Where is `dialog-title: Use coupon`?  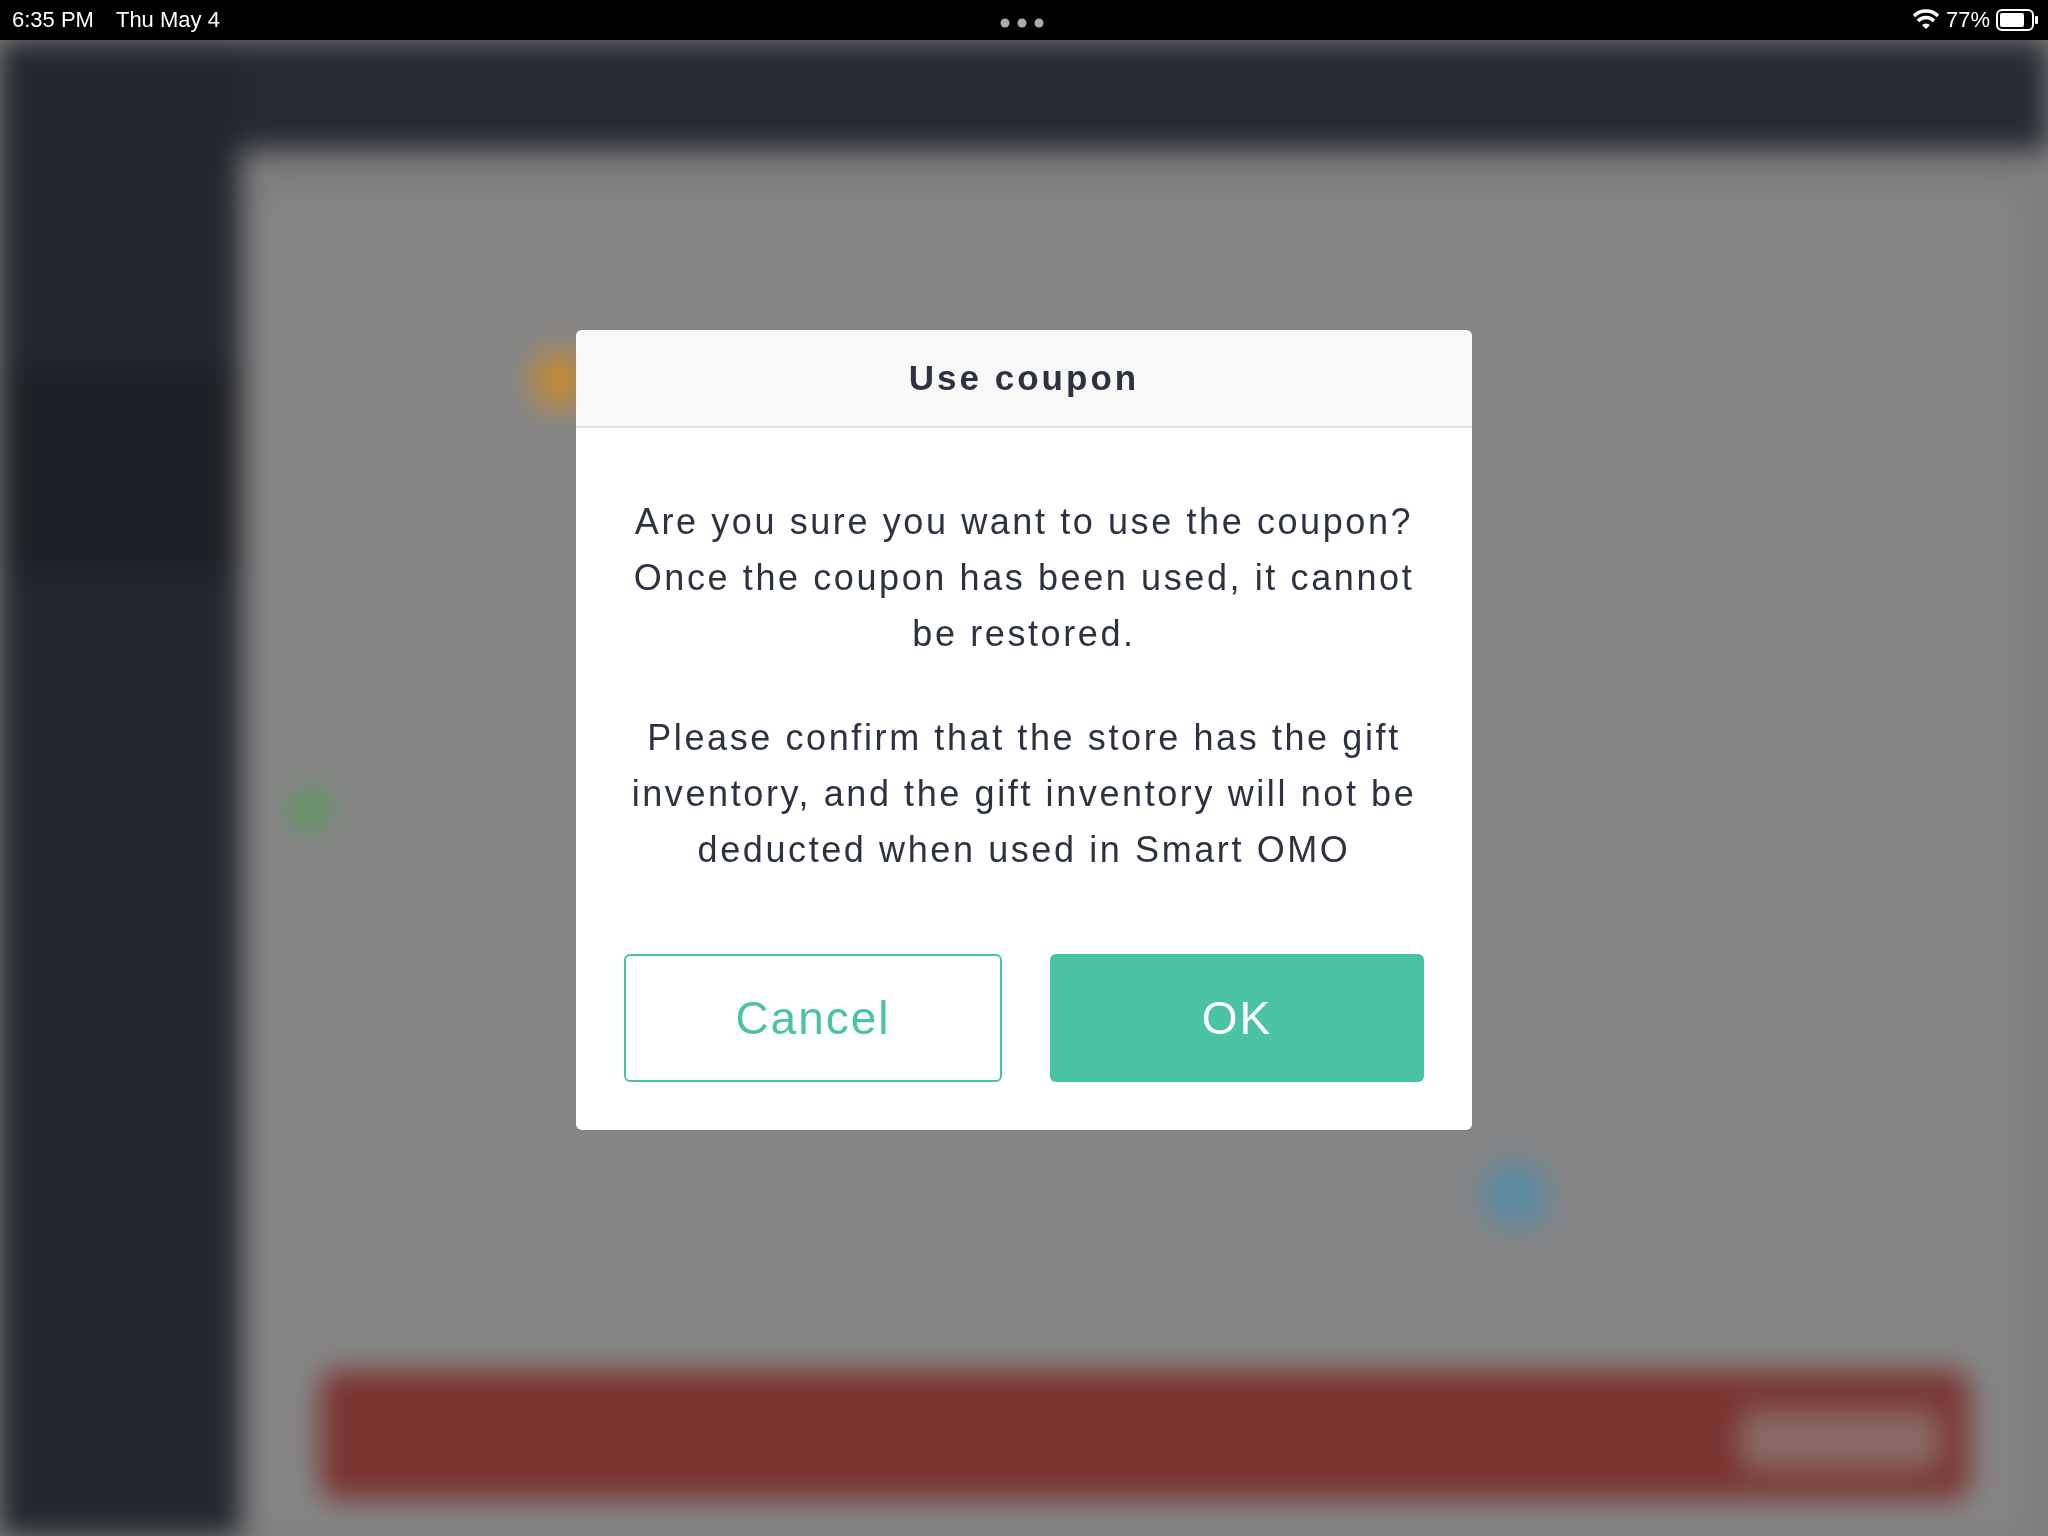
dialog-title: Use coupon is located at coordinates (1024, 378).